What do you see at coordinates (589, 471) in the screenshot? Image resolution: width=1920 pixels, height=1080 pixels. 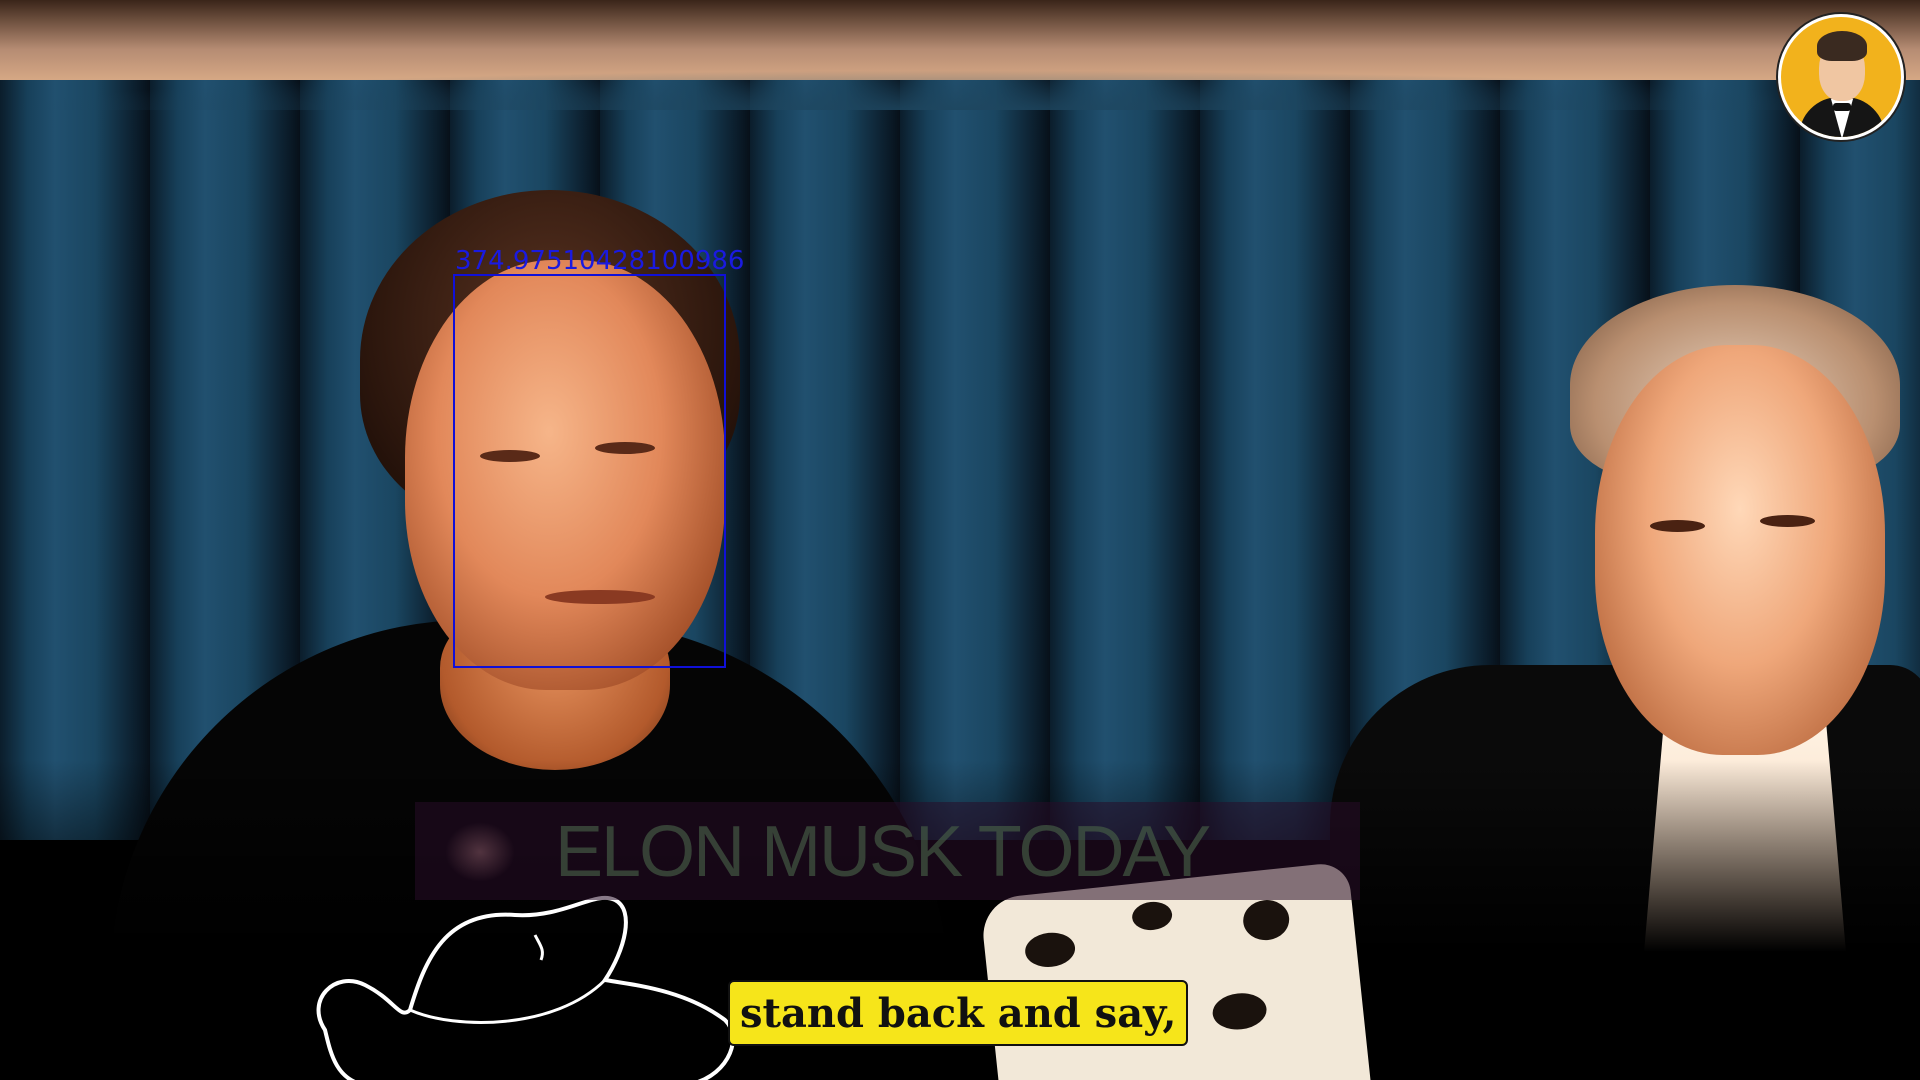 I see `face-detection-box` at bounding box center [589, 471].